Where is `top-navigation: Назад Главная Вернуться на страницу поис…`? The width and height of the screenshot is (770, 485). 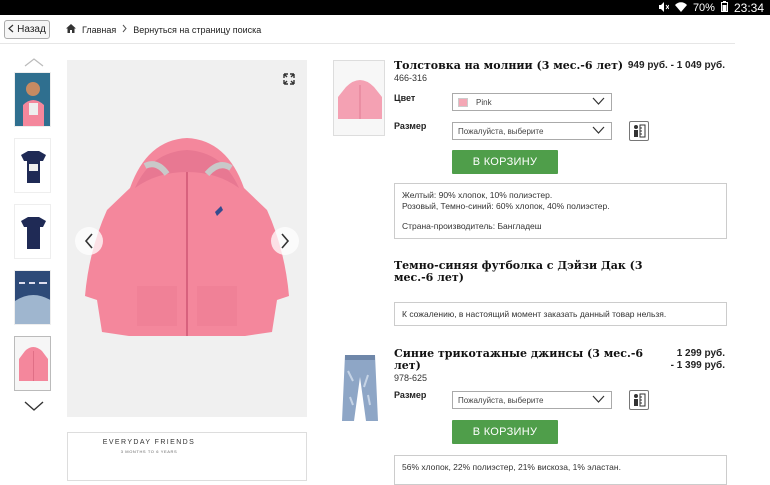
top-navigation: Назад Главная Вернуться на страницу поис… is located at coordinates (367, 29).